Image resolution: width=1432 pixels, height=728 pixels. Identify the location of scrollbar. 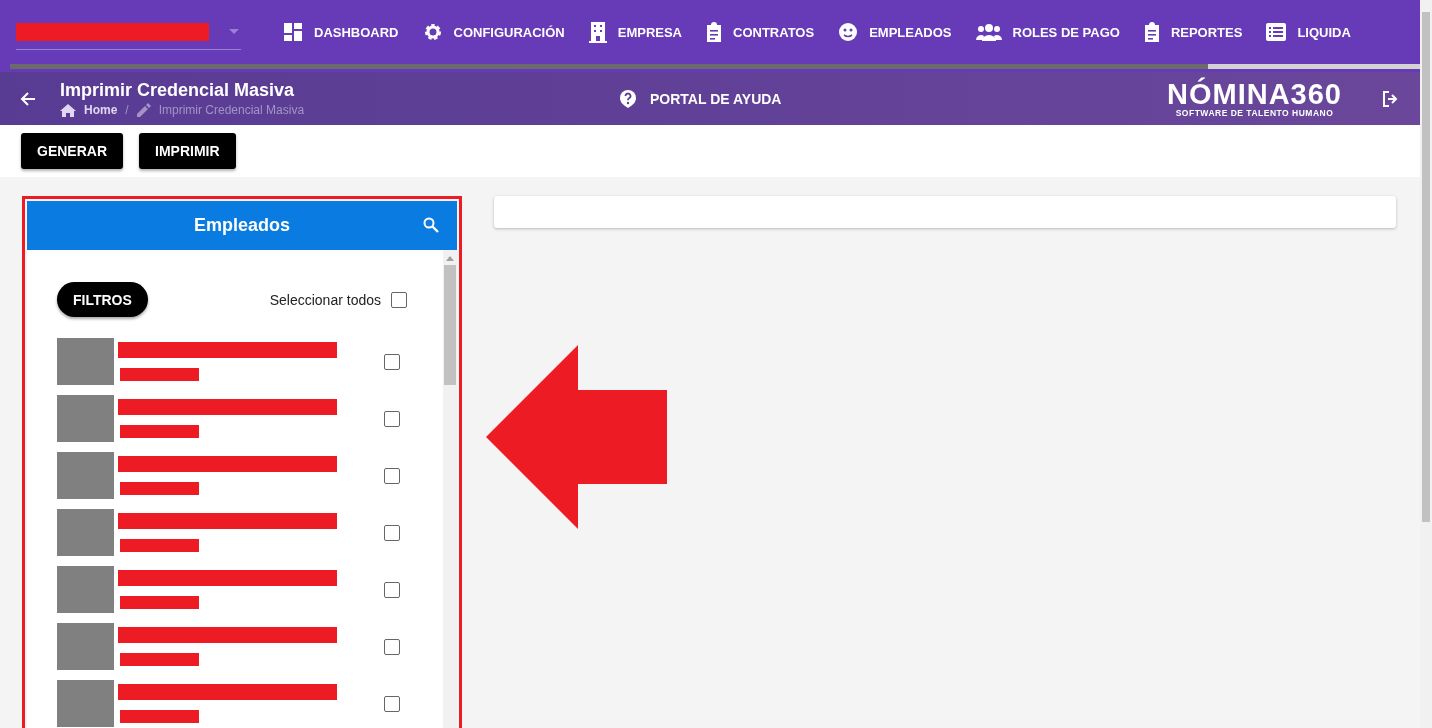
(450, 489).